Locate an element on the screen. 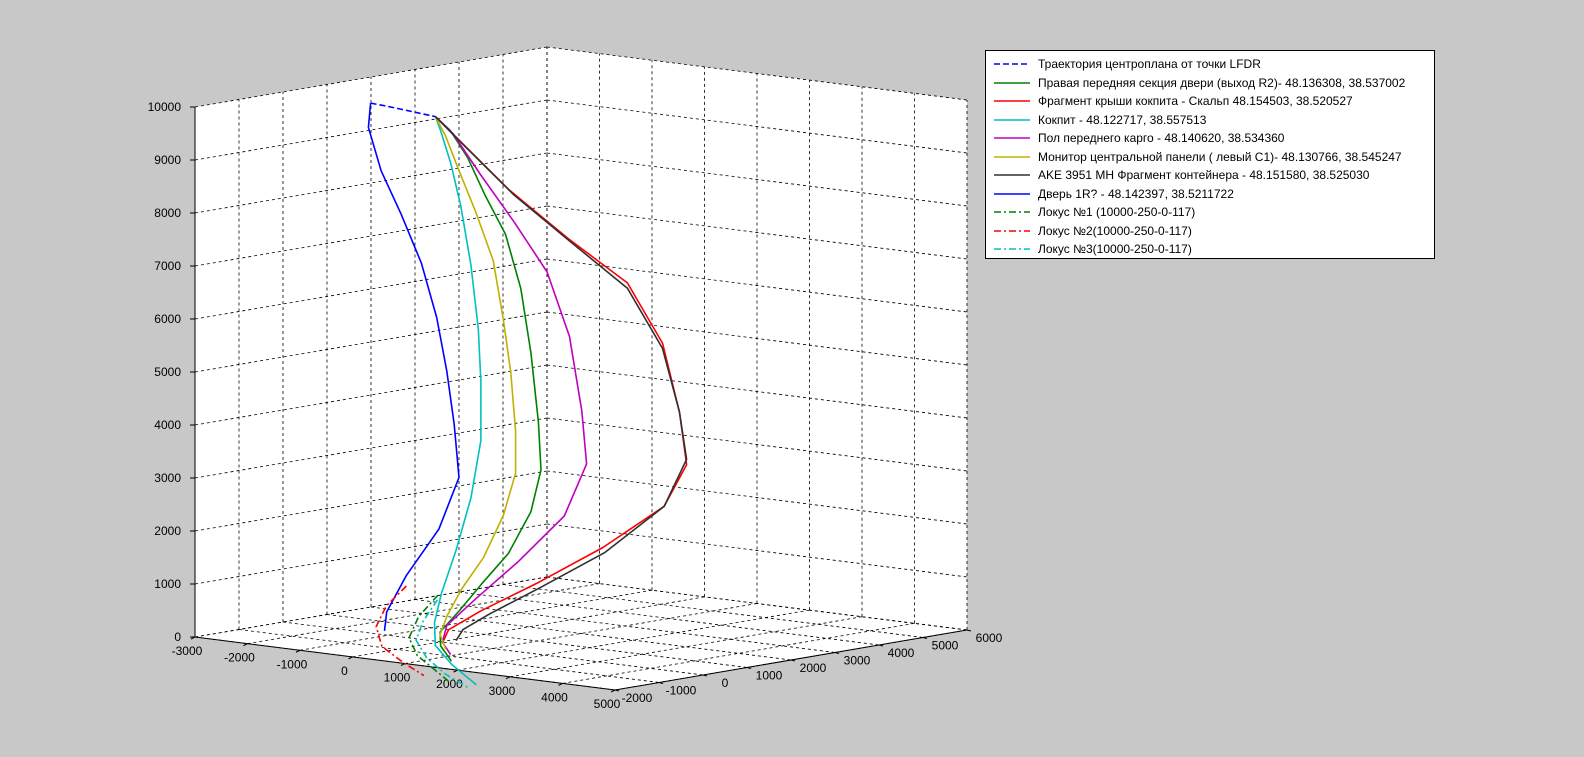  x-tick-label: 1000 is located at coordinates (397, 678).